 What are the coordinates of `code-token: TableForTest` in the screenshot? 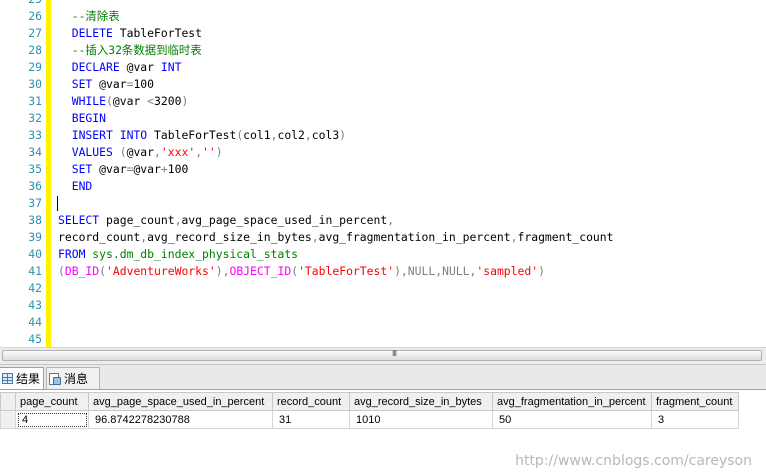 It's located at (192, 135).